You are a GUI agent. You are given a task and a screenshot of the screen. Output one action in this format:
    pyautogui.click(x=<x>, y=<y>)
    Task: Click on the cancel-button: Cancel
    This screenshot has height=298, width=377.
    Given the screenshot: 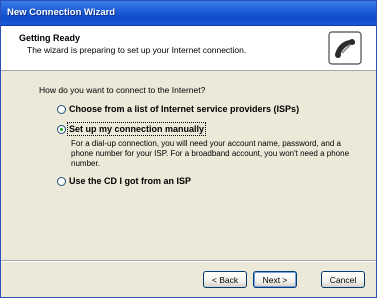 What is the action you would take?
    pyautogui.click(x=343, y=279)
    